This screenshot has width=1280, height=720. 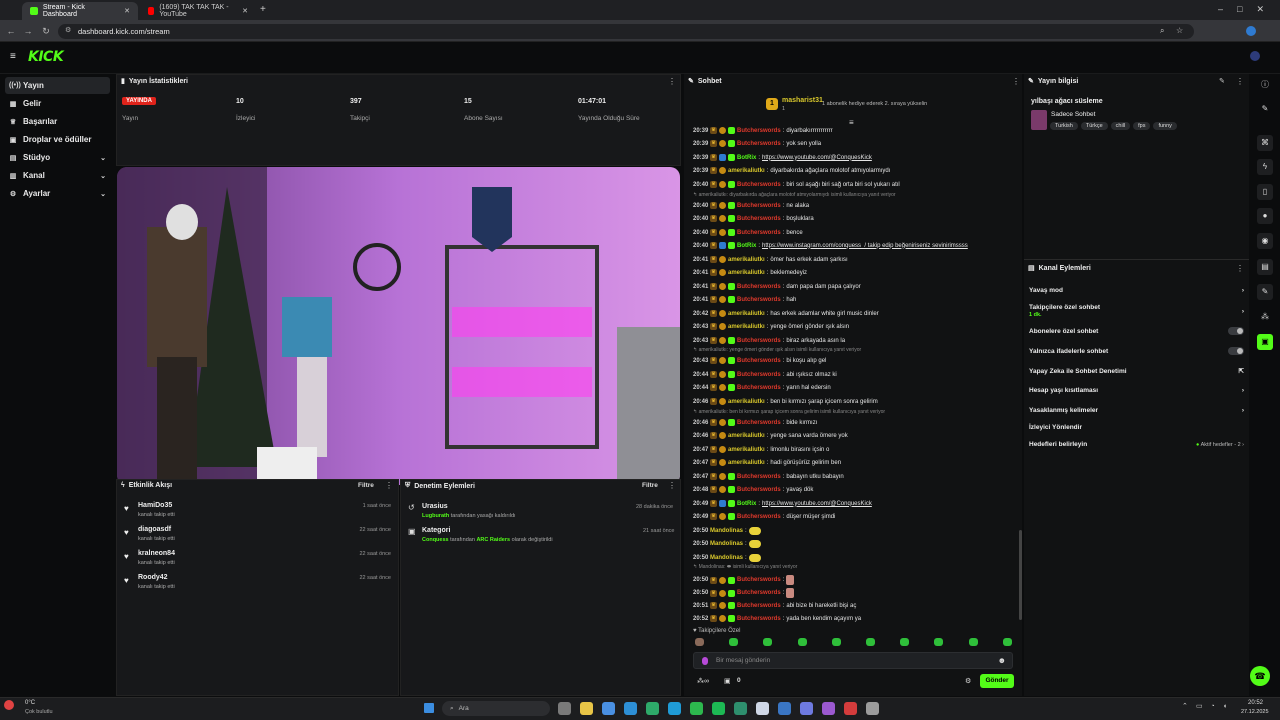 I want to click on sidebar-item-studyo: ▤ Stüdyo ⌄, so click(x=57, y=157).